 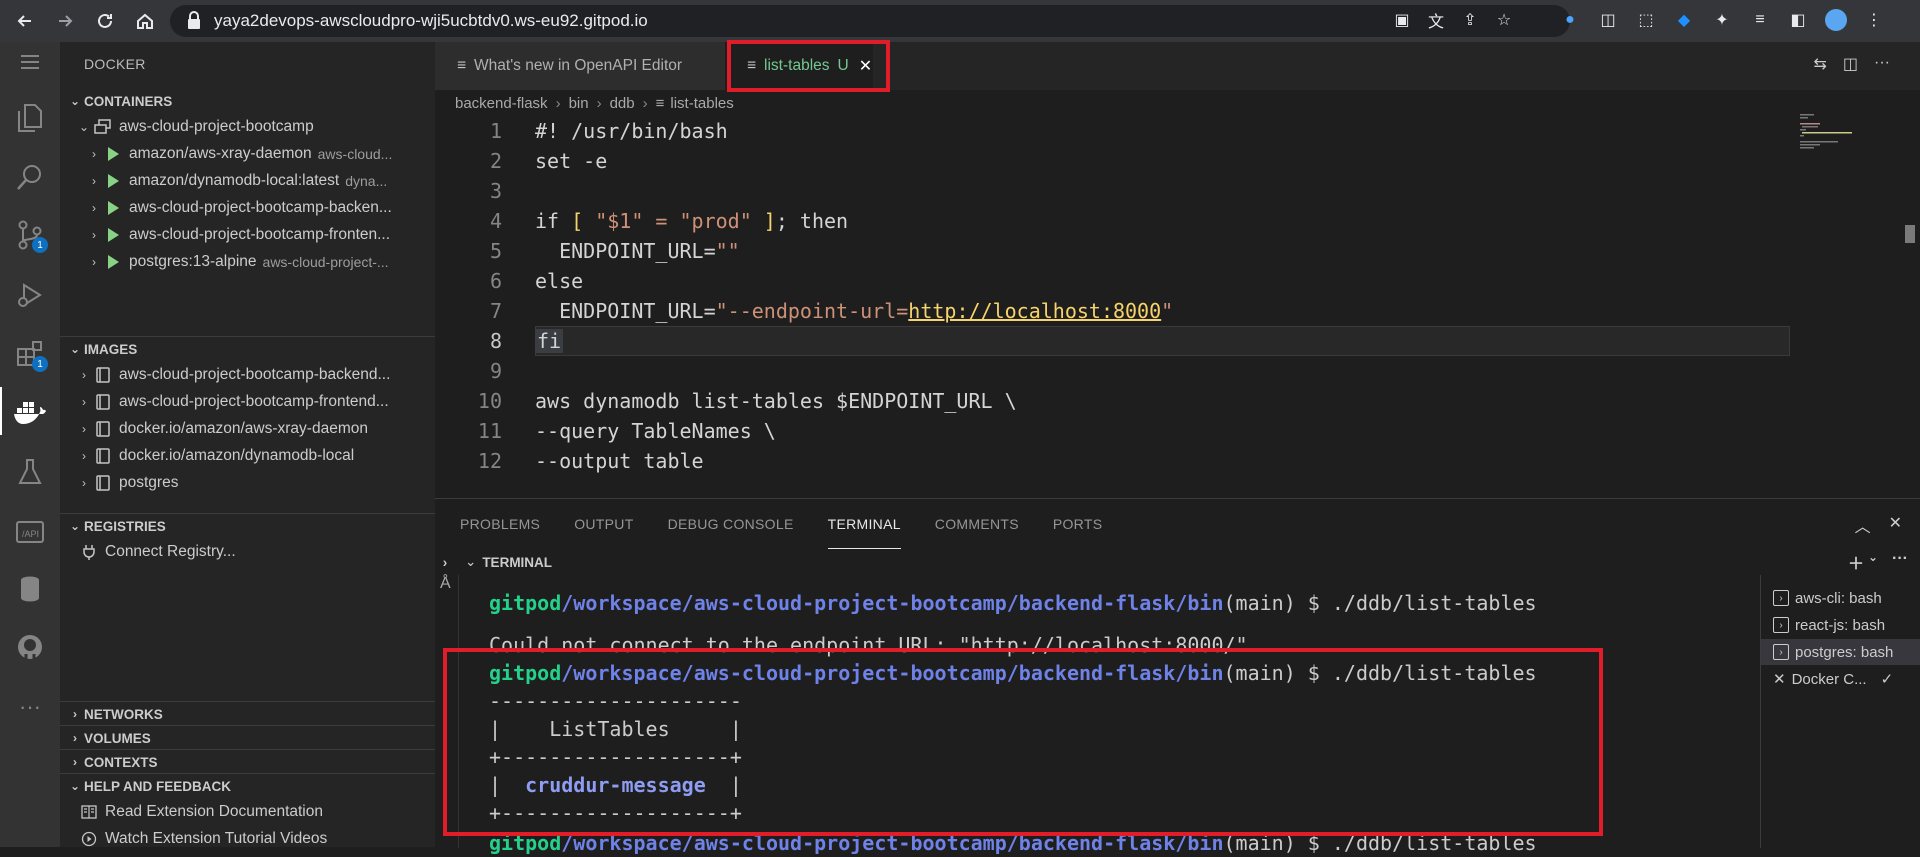 What do you see at coordinates (252, 483) in the screenshot?
I see `image-item: › postgres` at bounding box center [252, 483].